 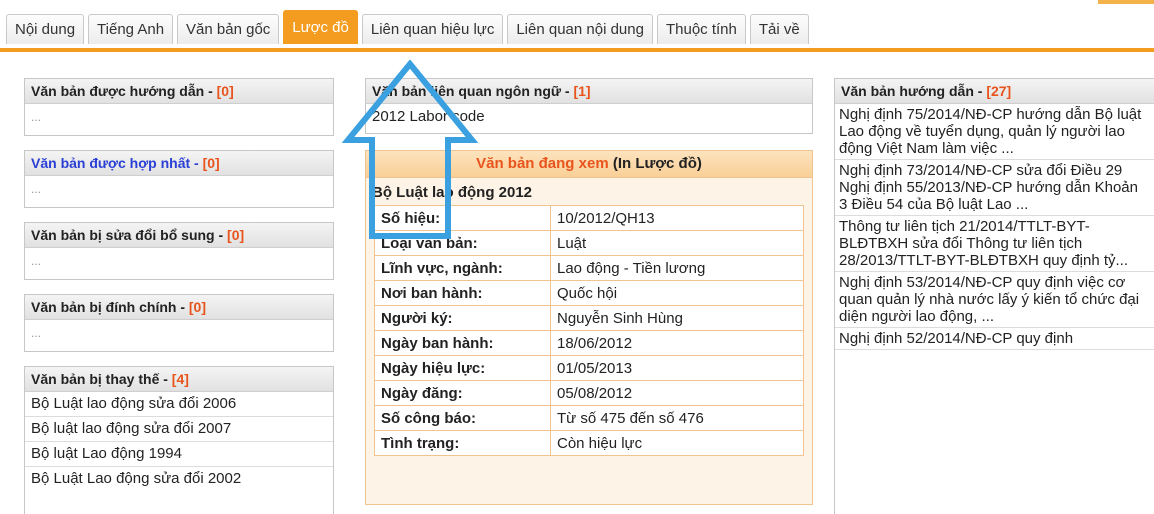 What do you see at coordinates (117, 163) in the screenshot?
I see `panel-title: Văn bản được hợp nhất -` at bounding box center [117, 163].